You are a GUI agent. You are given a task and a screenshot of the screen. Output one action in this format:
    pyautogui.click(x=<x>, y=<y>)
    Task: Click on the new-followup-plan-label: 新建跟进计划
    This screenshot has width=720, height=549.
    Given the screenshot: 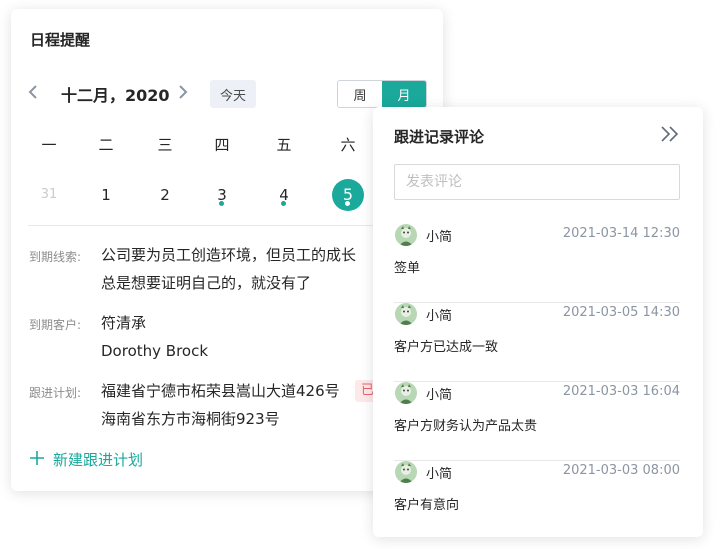 What is the action you would take?
    pyautogui.click(x=98, y=460)
    